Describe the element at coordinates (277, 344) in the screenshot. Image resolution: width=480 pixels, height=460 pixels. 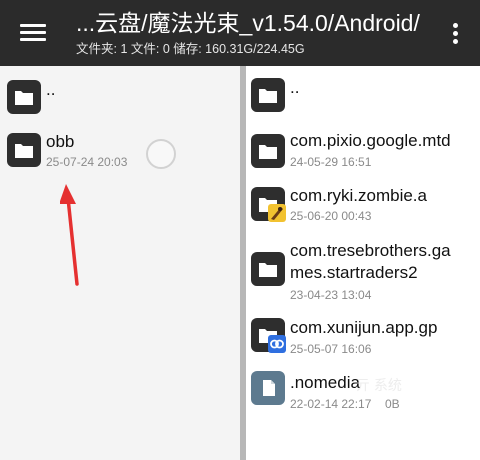
I see `link-app-icon` at that location.